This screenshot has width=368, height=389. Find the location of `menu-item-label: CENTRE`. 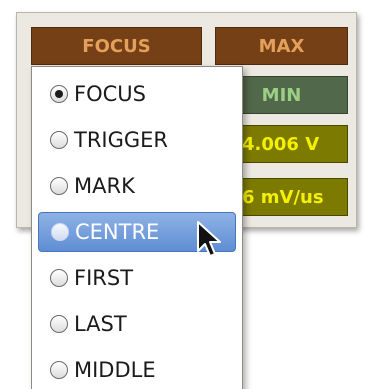

menu-item-label: CENTRE is located at coordinates (117, 232).